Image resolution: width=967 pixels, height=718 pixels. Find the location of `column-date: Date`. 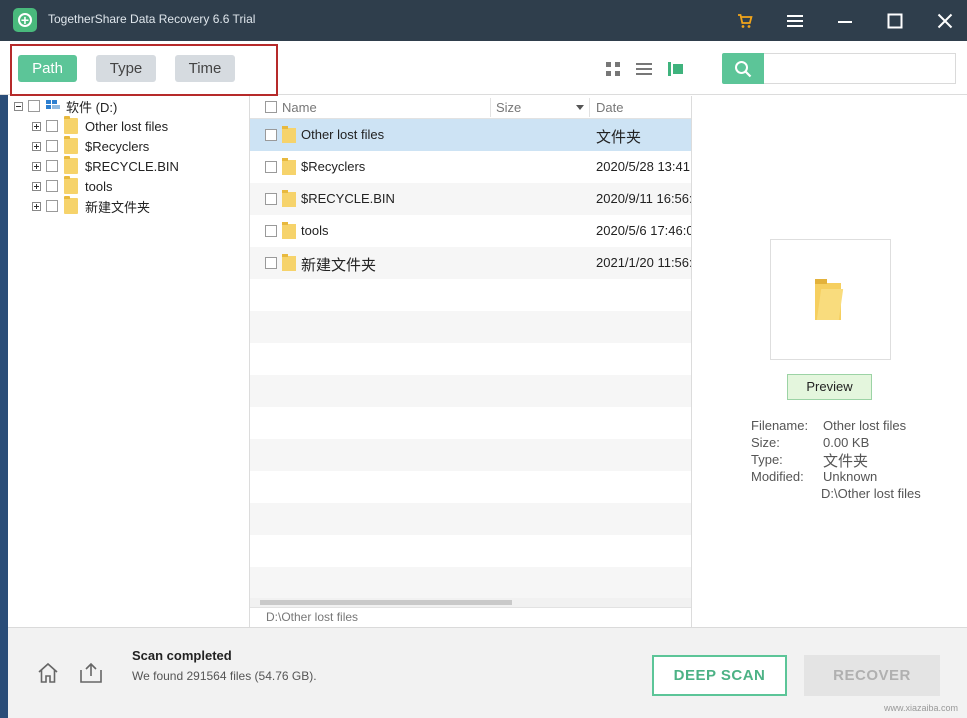

column-date: Date is located at coordinates (609, 107).